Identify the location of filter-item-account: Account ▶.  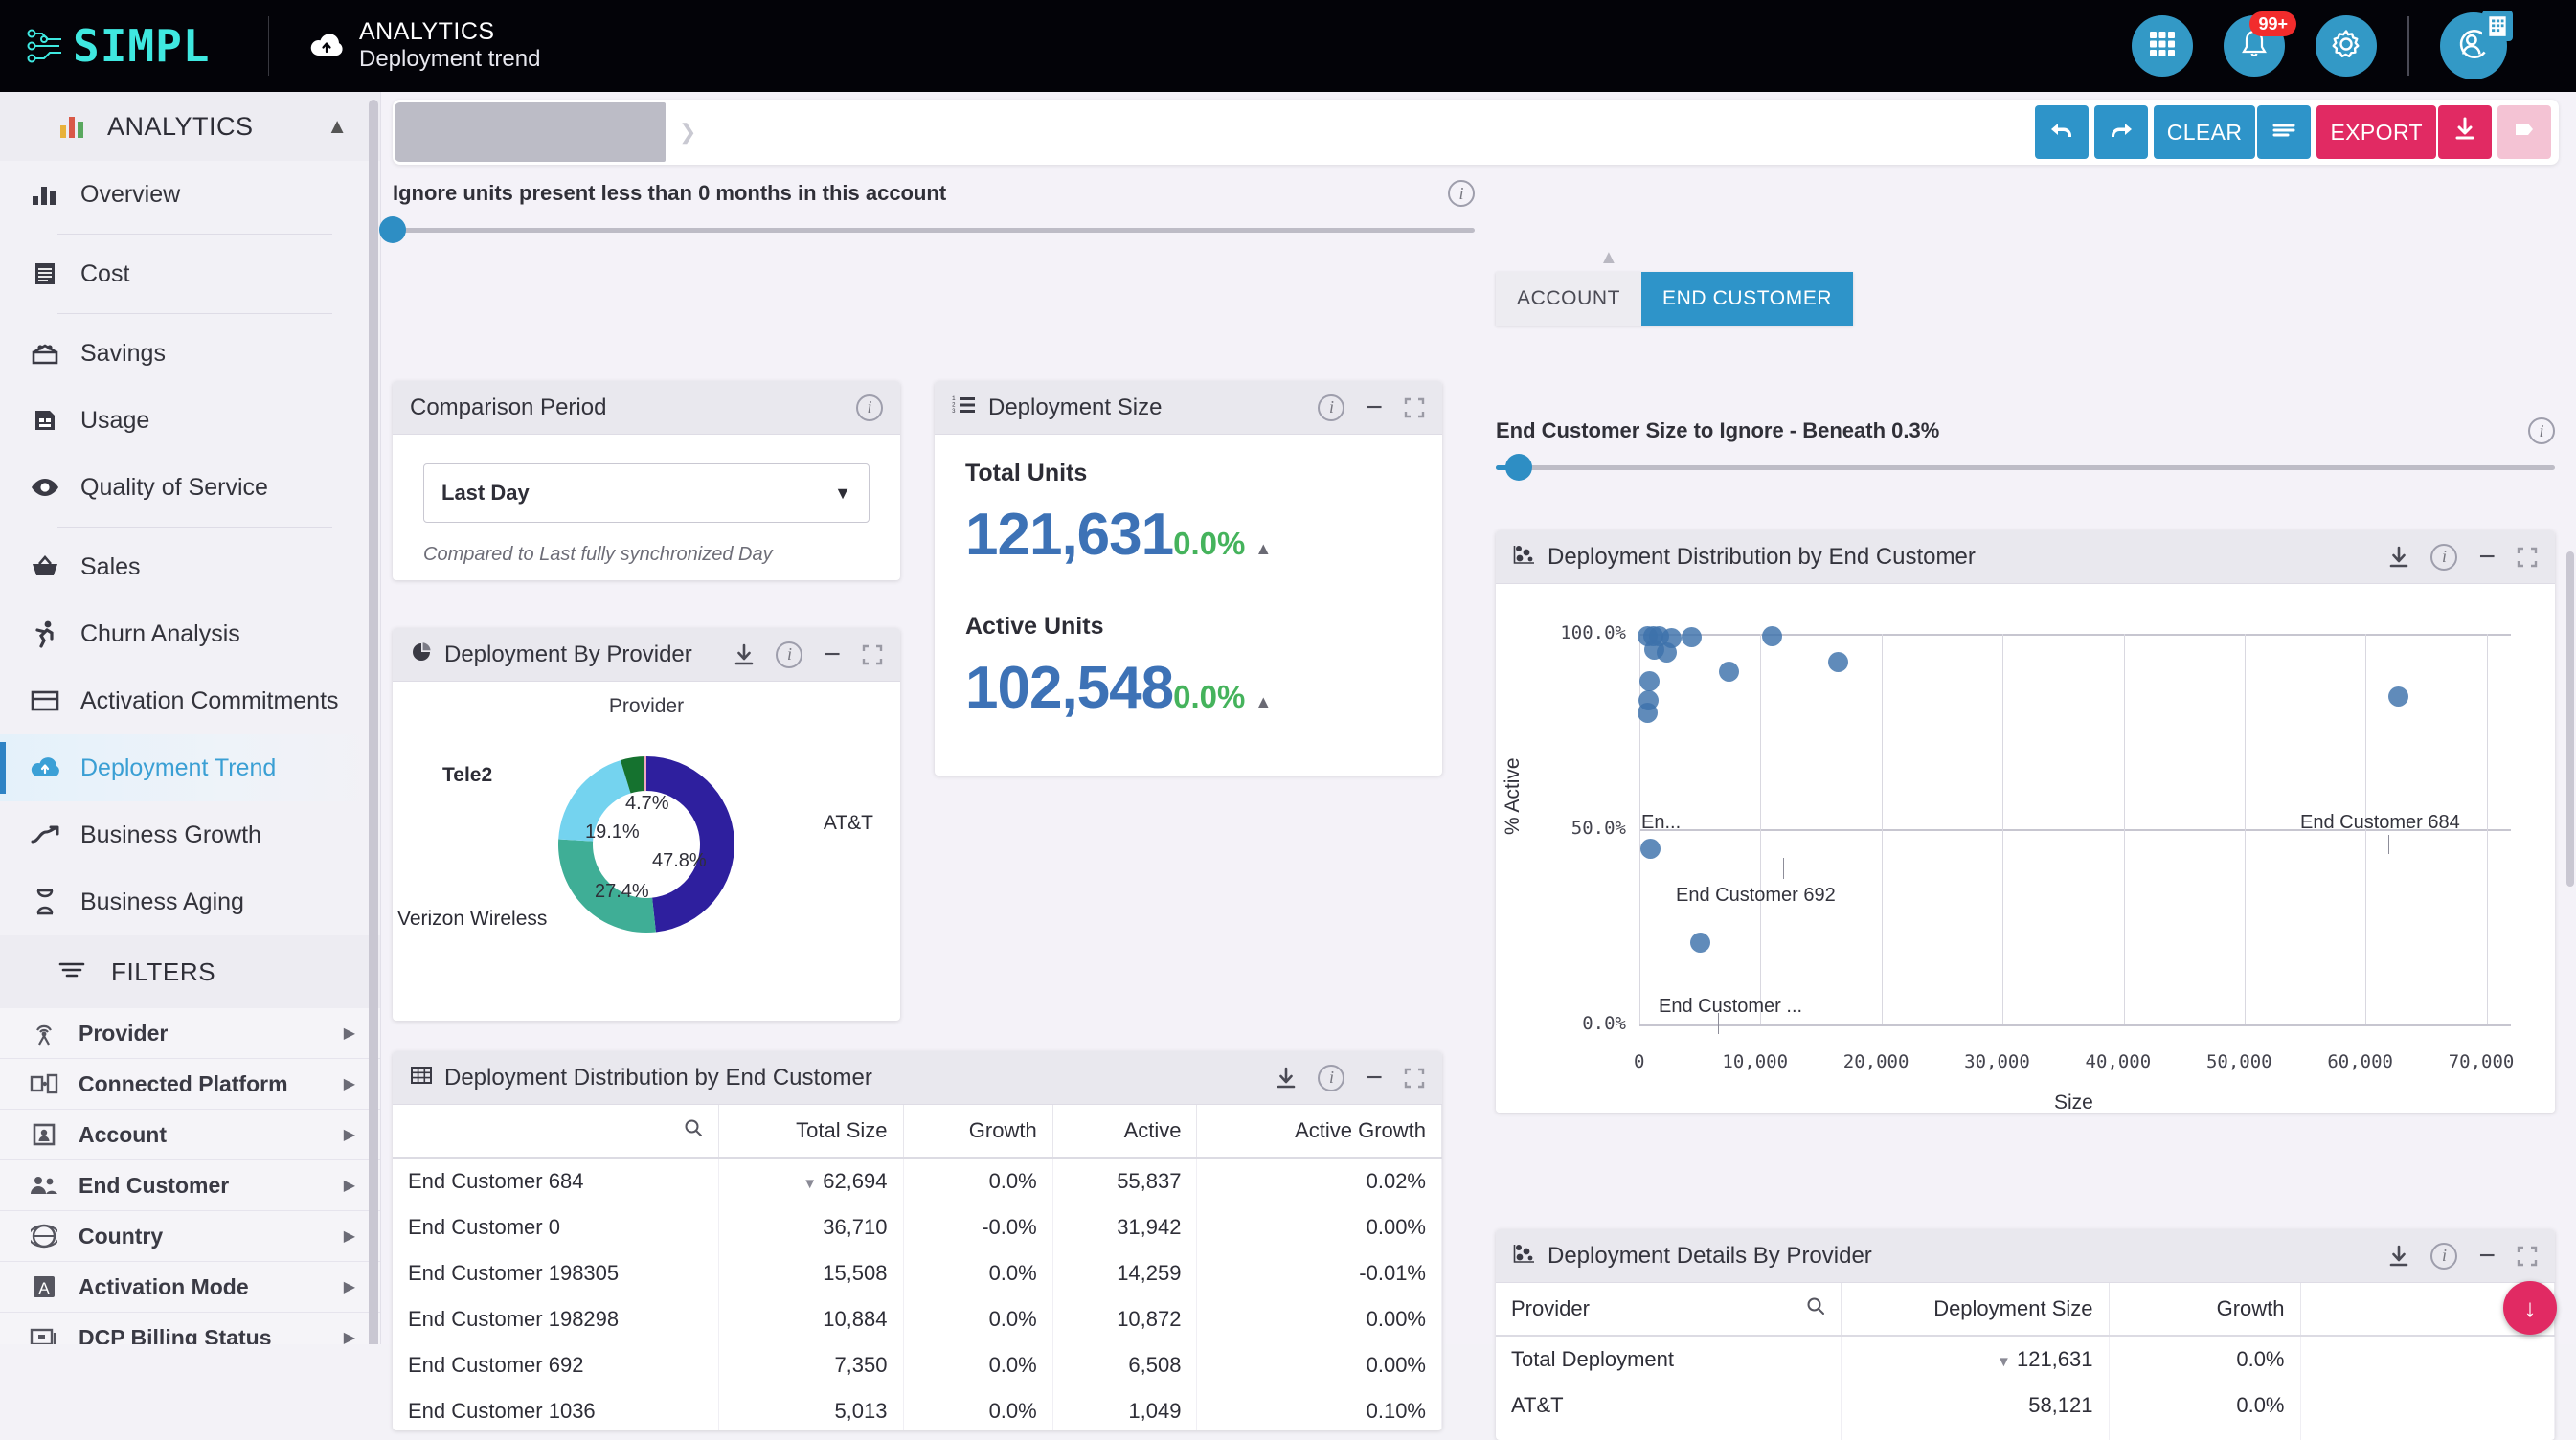
(190, 1135).